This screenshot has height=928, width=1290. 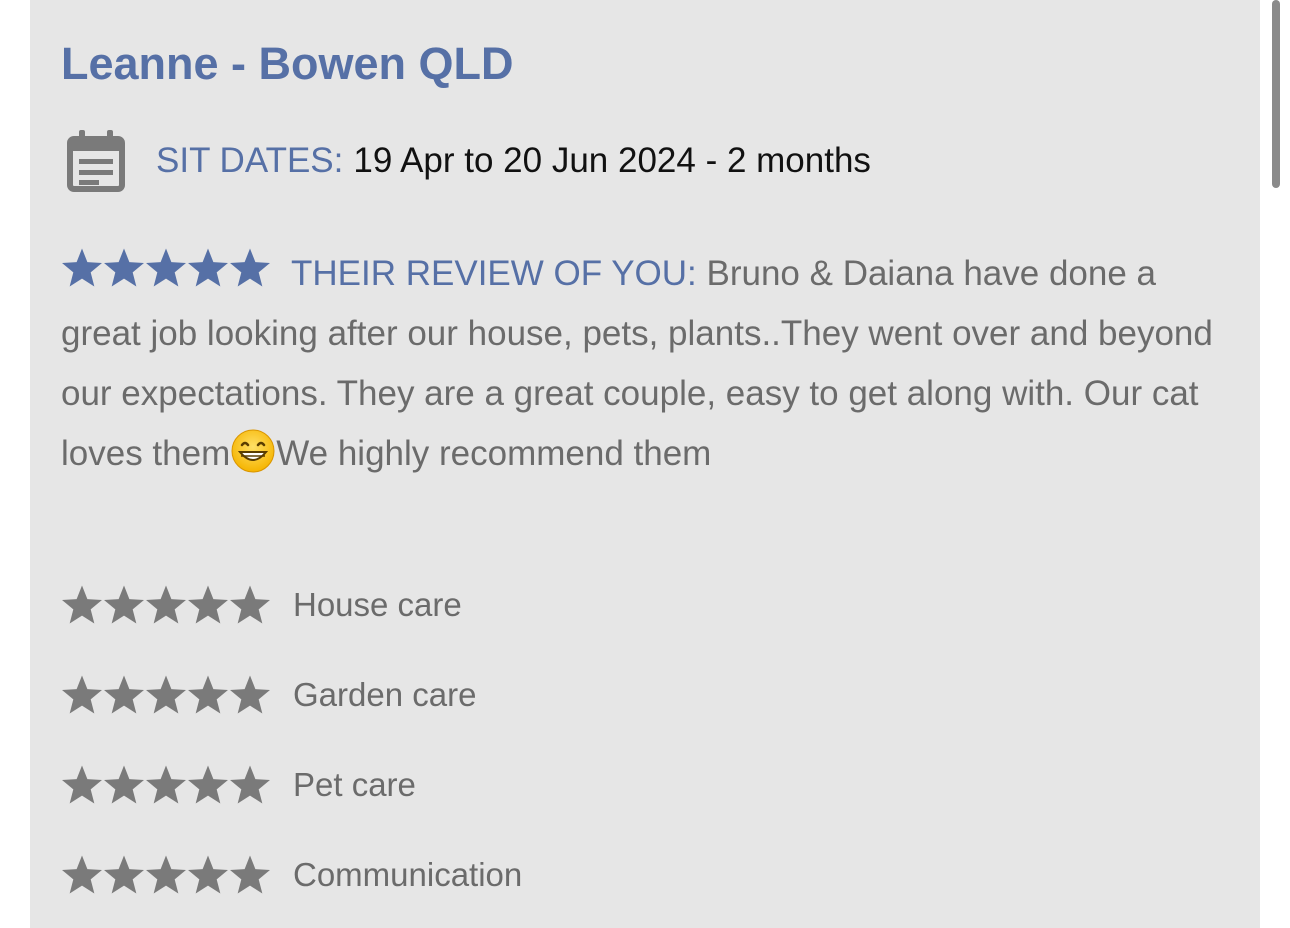 I want to click on communication-label: Communication, so click(x=408, y=874).